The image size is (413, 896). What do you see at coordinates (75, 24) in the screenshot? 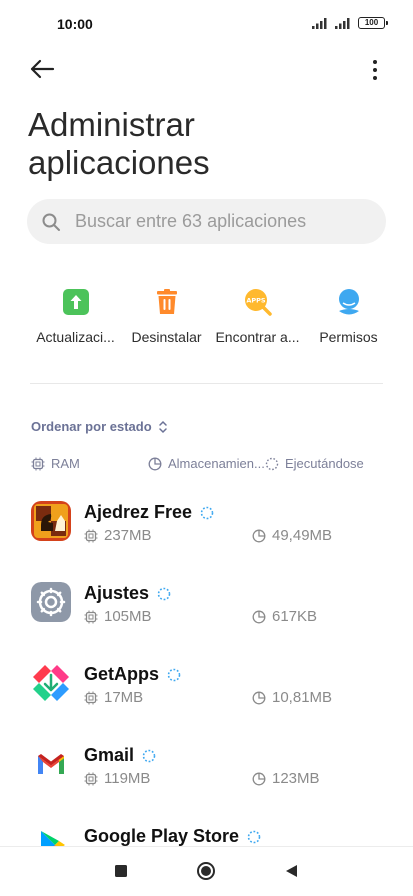
I see `status-time: 10:00` at bounding box center [75, 24].